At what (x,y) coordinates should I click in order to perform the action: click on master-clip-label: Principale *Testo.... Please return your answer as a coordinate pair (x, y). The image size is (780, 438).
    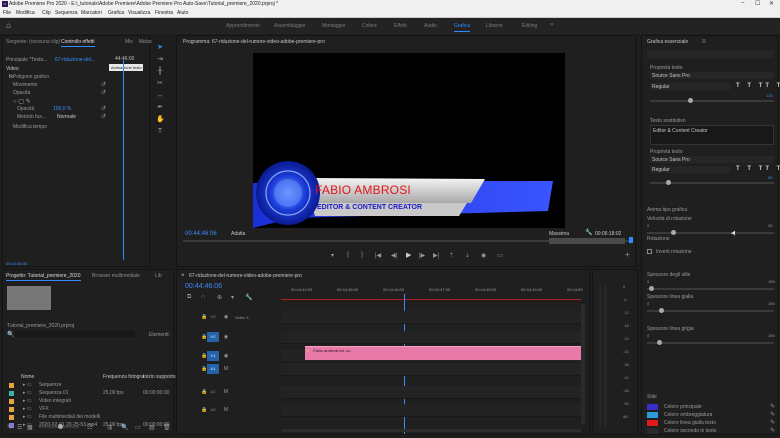
    Looking at the image, I should click on (26, 60).